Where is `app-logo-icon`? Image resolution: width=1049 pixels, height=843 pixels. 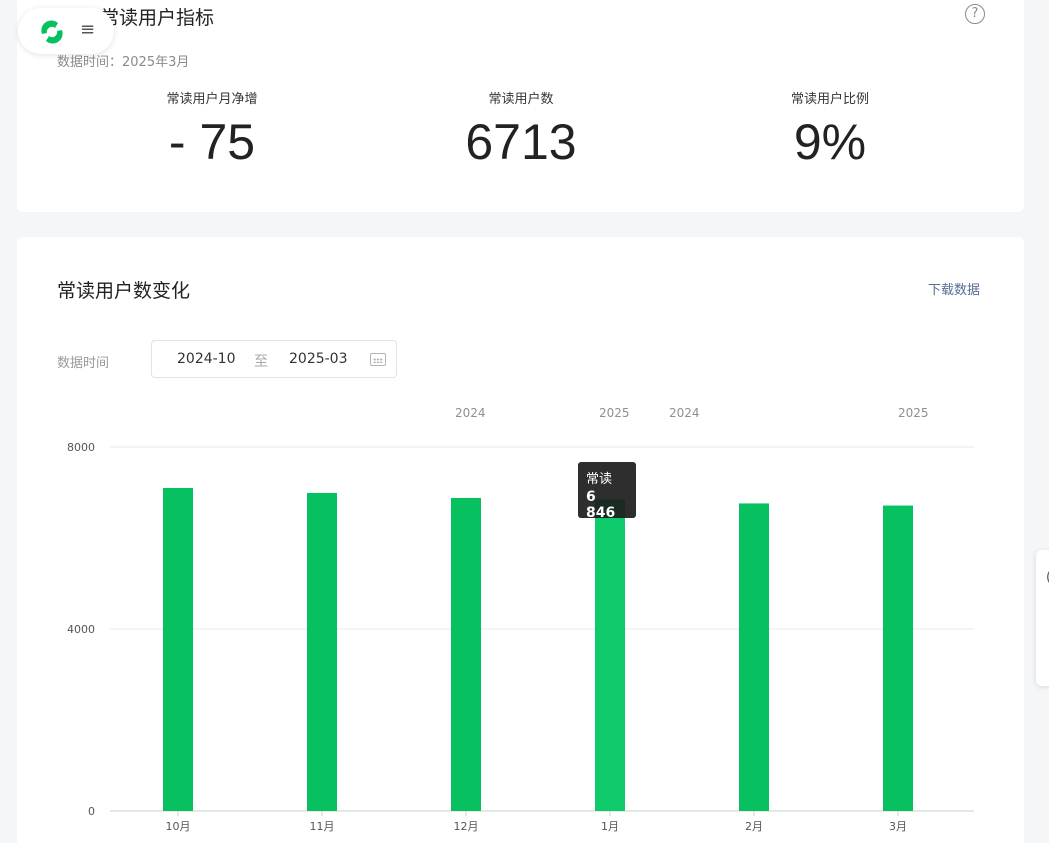
app-logo-icon is located at coordinates (52, 32).